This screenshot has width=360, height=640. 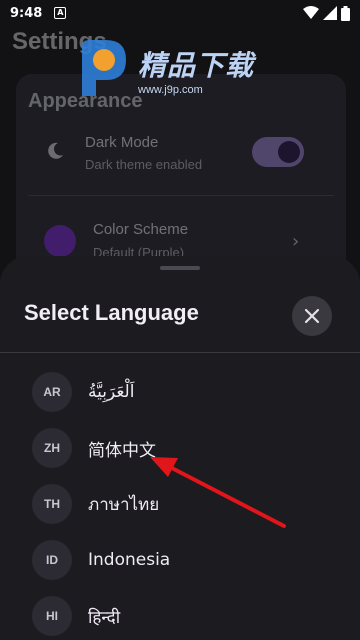 What do you see at coordinates (52, 560) in the screenshot?
I see `language-code-badge: ID` at bounding box center [52, 560].